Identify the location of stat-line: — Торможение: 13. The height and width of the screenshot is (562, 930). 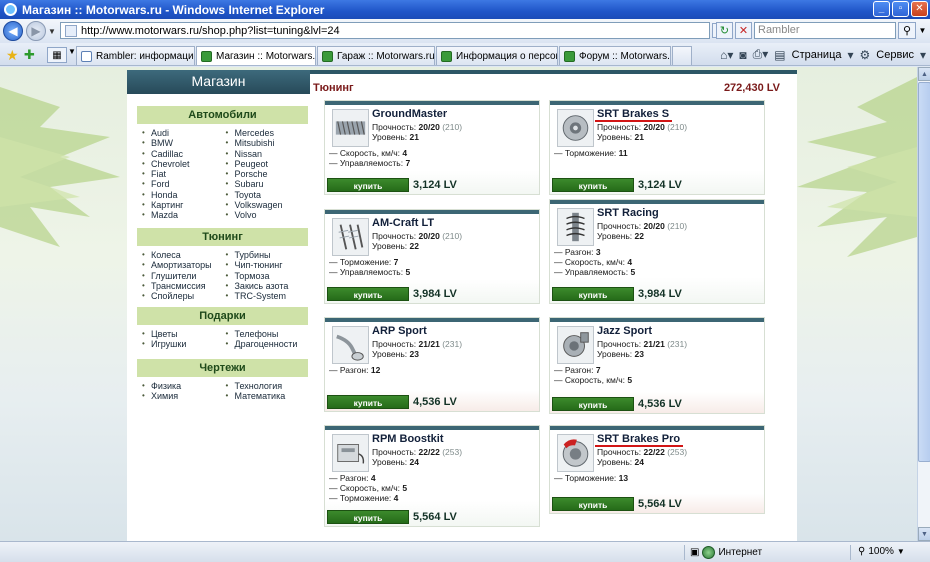
(591, 478).